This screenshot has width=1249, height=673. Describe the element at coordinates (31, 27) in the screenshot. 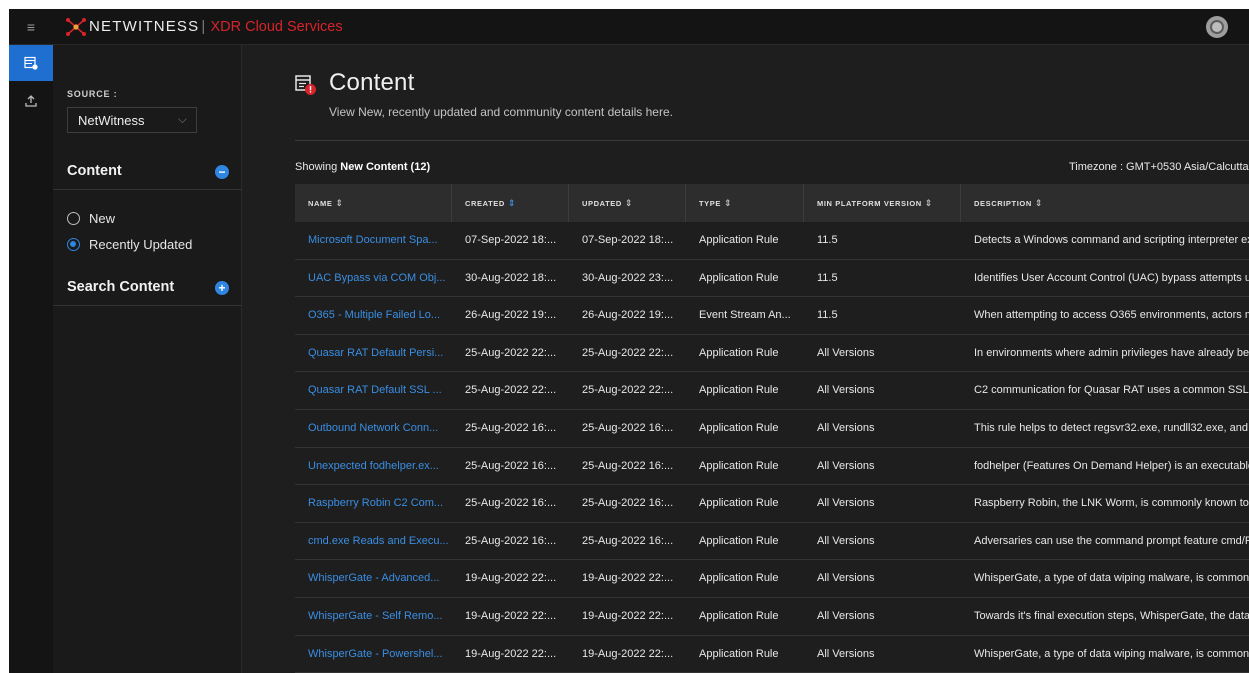

I see `menu-icon: ≡` at that location.